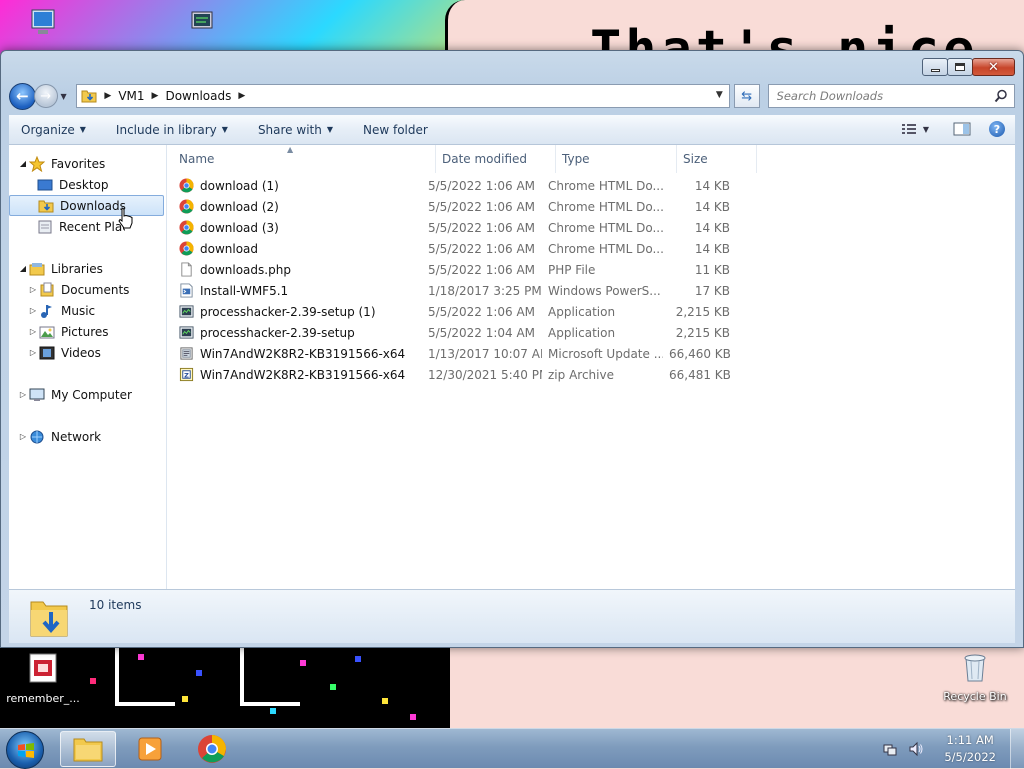 This screenshot has width=1024, height=769. I want to click on taskbar-media-player, so click(150, 749).